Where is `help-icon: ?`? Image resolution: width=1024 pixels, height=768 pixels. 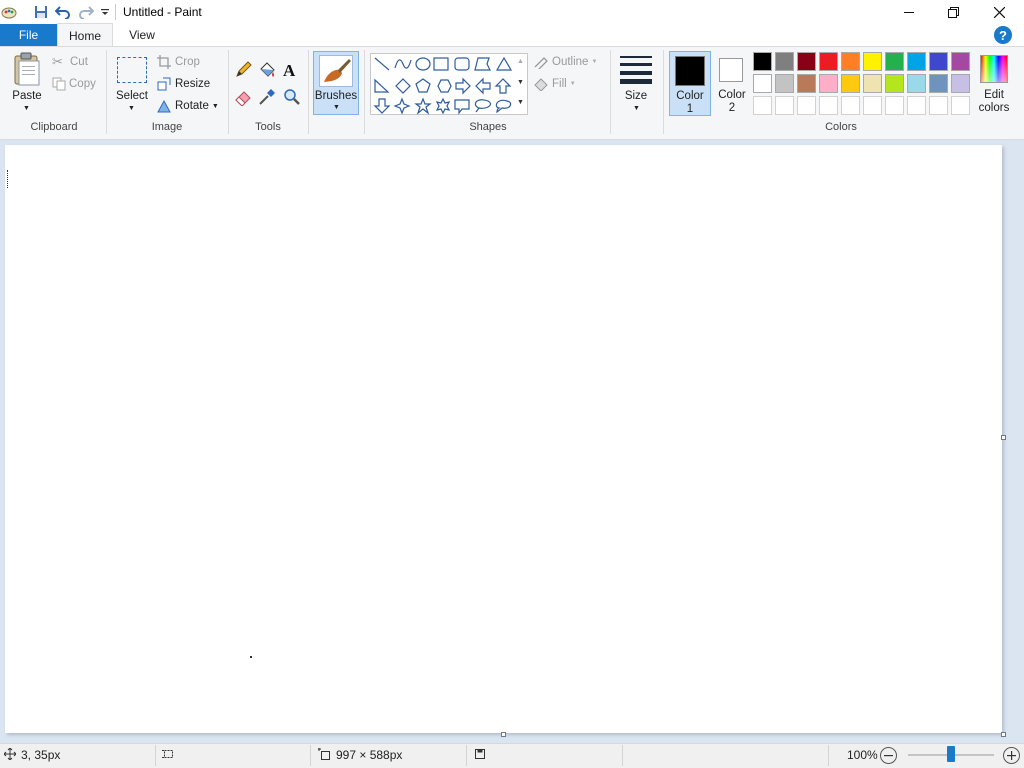
help-icon: ? is located at coordinates (1003, 35).